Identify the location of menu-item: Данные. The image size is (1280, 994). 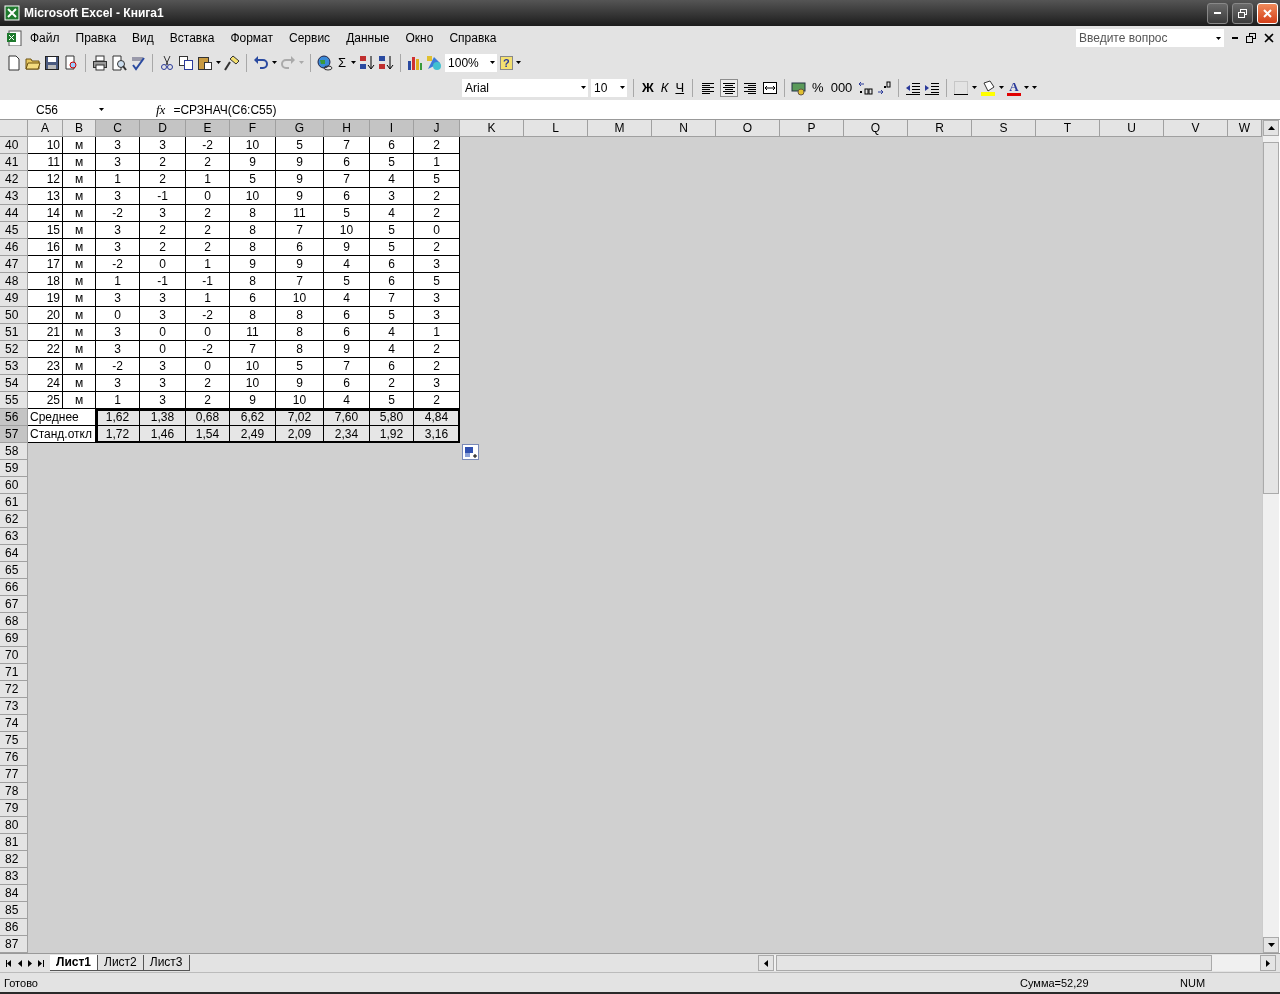
(368, 38).